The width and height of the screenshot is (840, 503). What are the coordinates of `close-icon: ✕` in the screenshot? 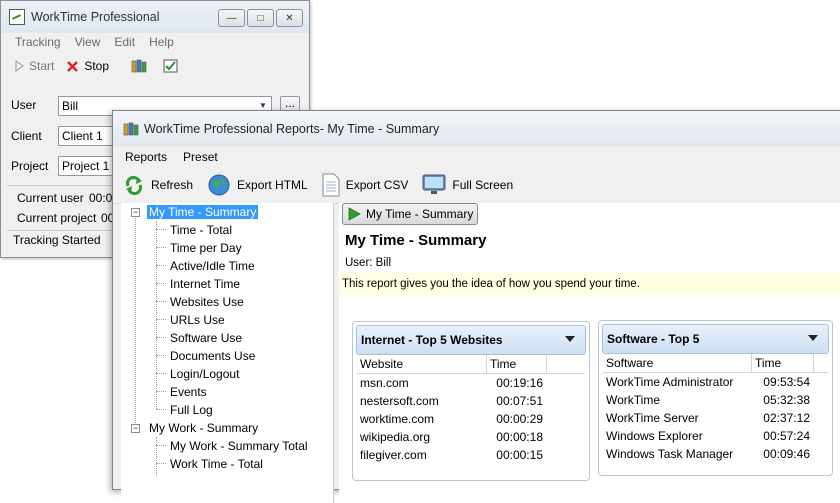 It's located at (289, 18).